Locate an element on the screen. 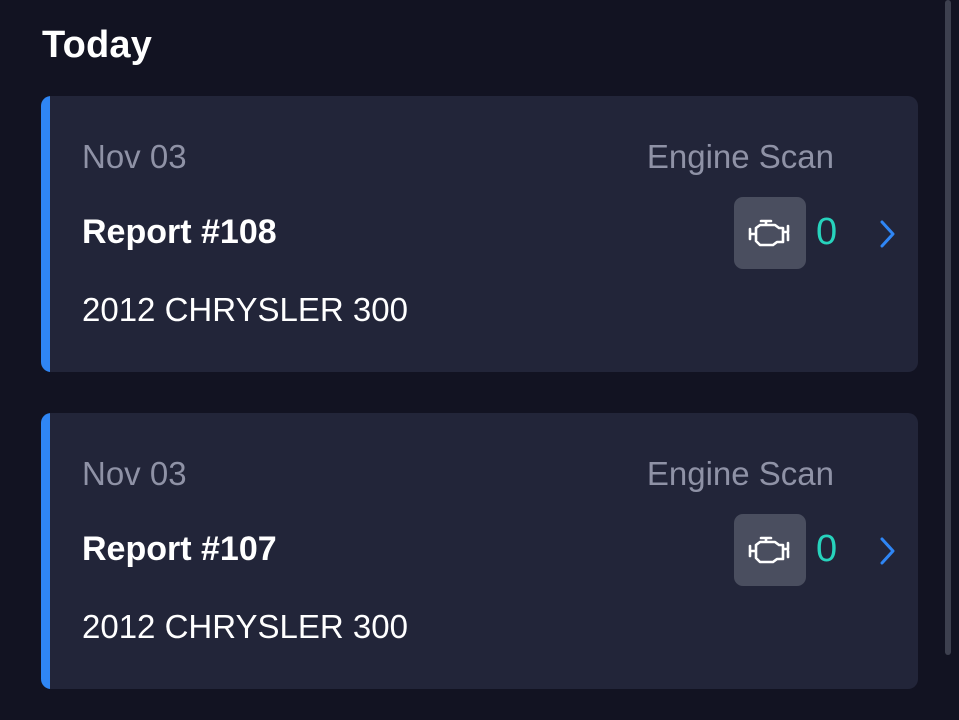 Image resolution: width=959 pixels, height=720 pixels. report-title: Report #107 is located at coordinates (179, 549).